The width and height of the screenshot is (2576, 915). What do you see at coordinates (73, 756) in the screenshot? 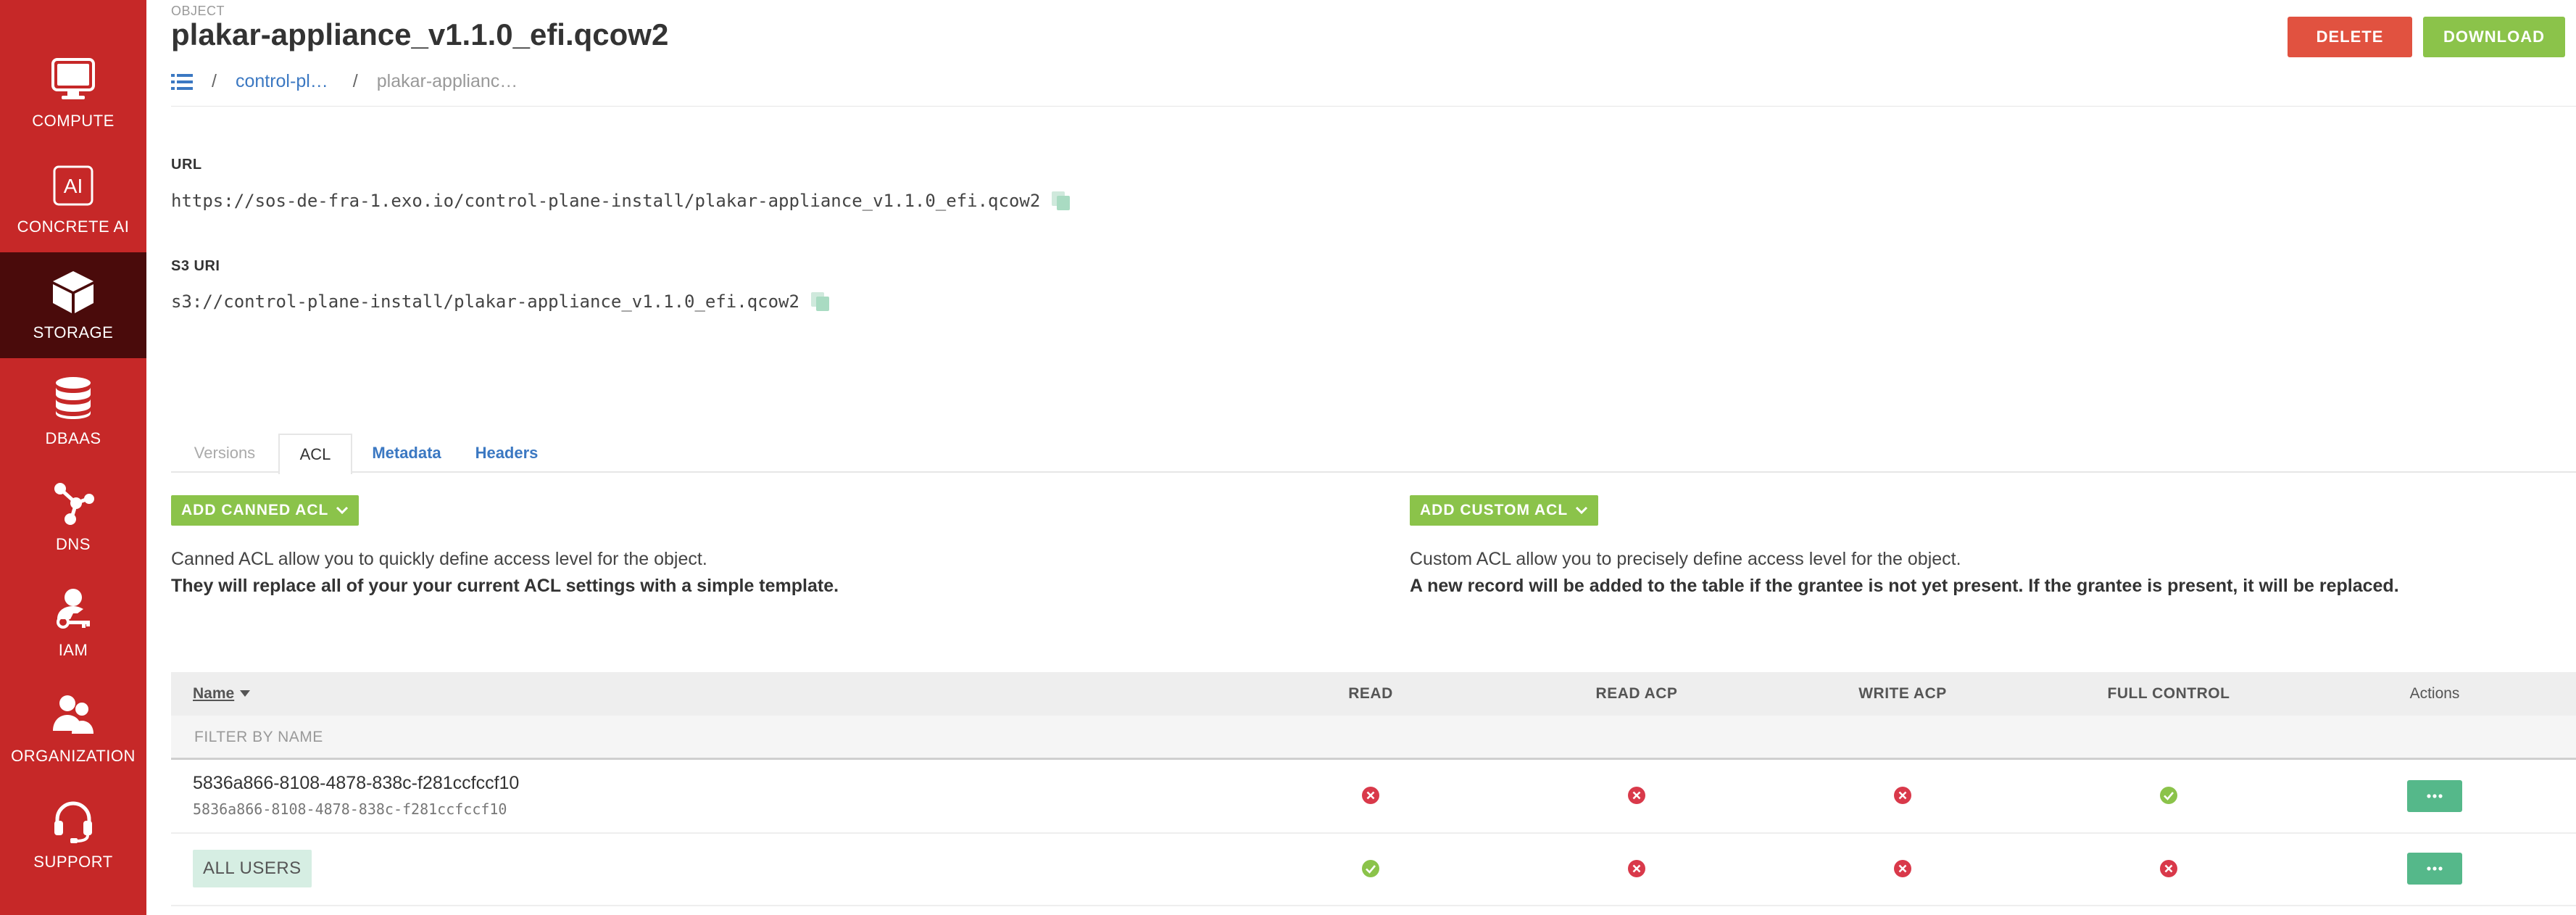
I see `sidebar-item-label: ORGANIZATION` at bounding box center [73, 756].